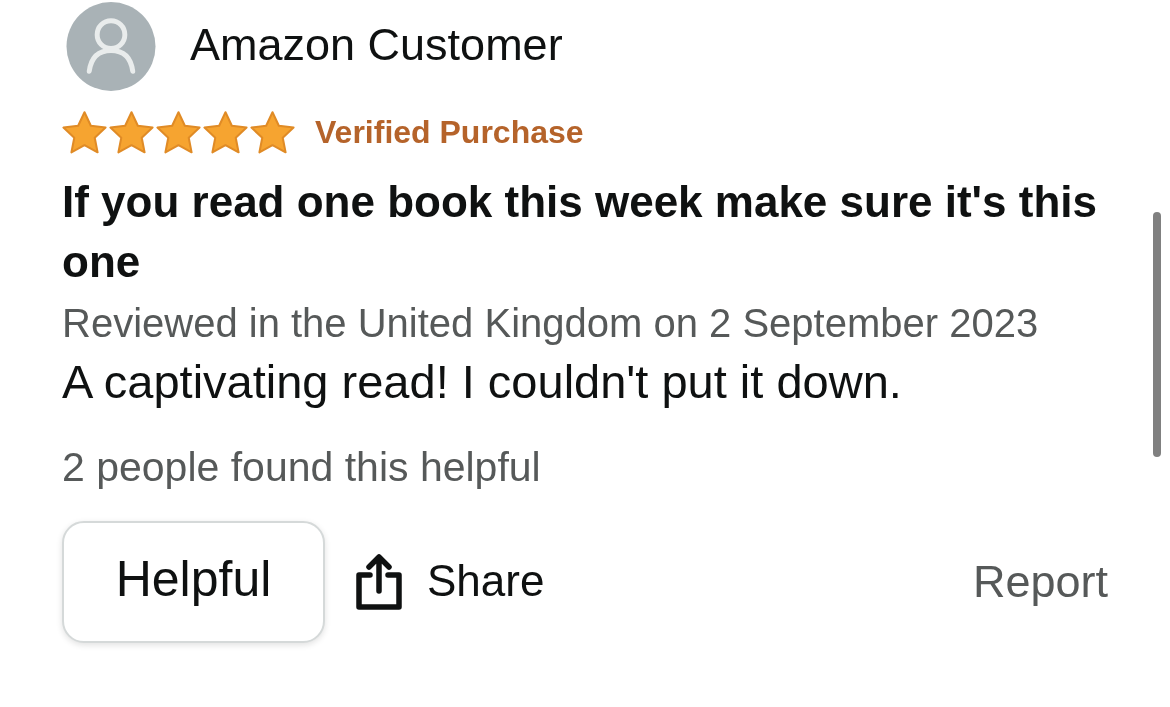  I want to click on review-body: A captivating read! I couldn't put it down., so click(482, 382).